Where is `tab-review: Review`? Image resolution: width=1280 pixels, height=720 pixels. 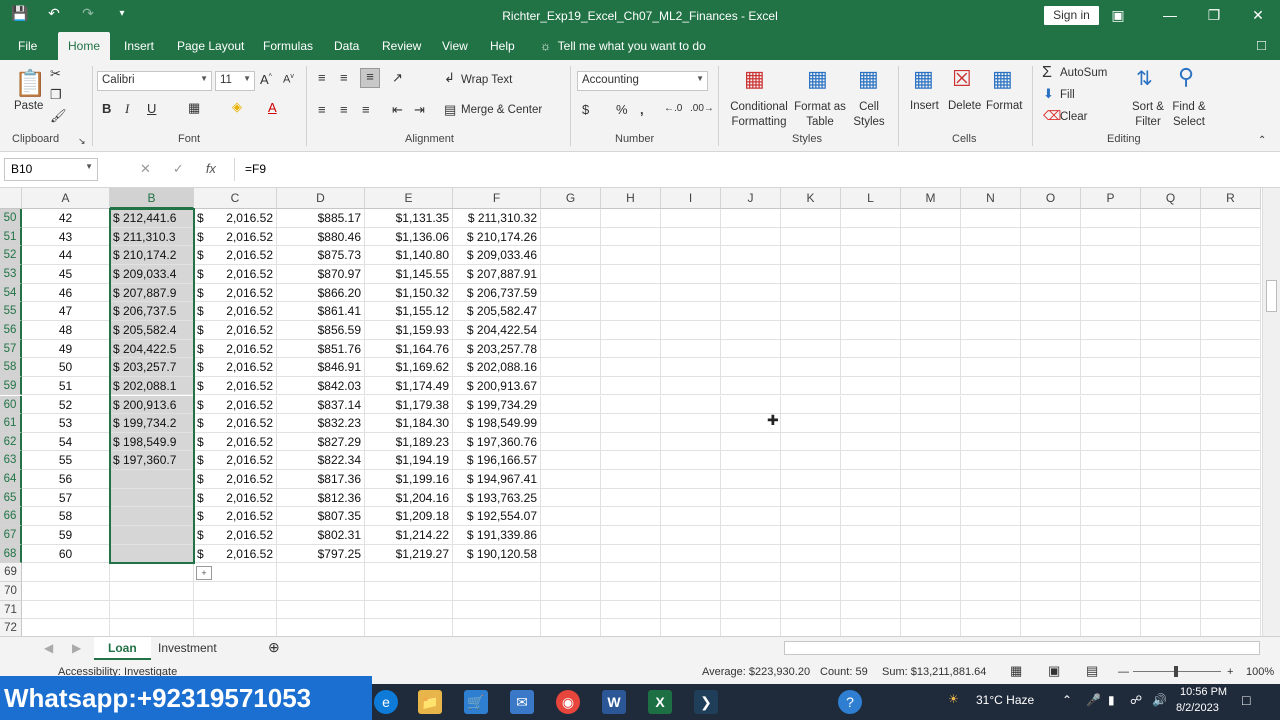
tab-review: Review is located at coordinates (401, 46).